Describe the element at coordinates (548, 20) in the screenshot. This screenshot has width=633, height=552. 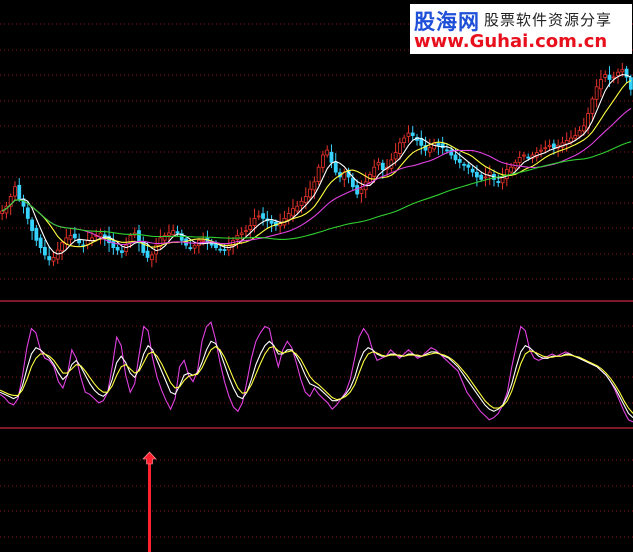
I see `watermark-tagline: 股票软件资源分享` at that location.